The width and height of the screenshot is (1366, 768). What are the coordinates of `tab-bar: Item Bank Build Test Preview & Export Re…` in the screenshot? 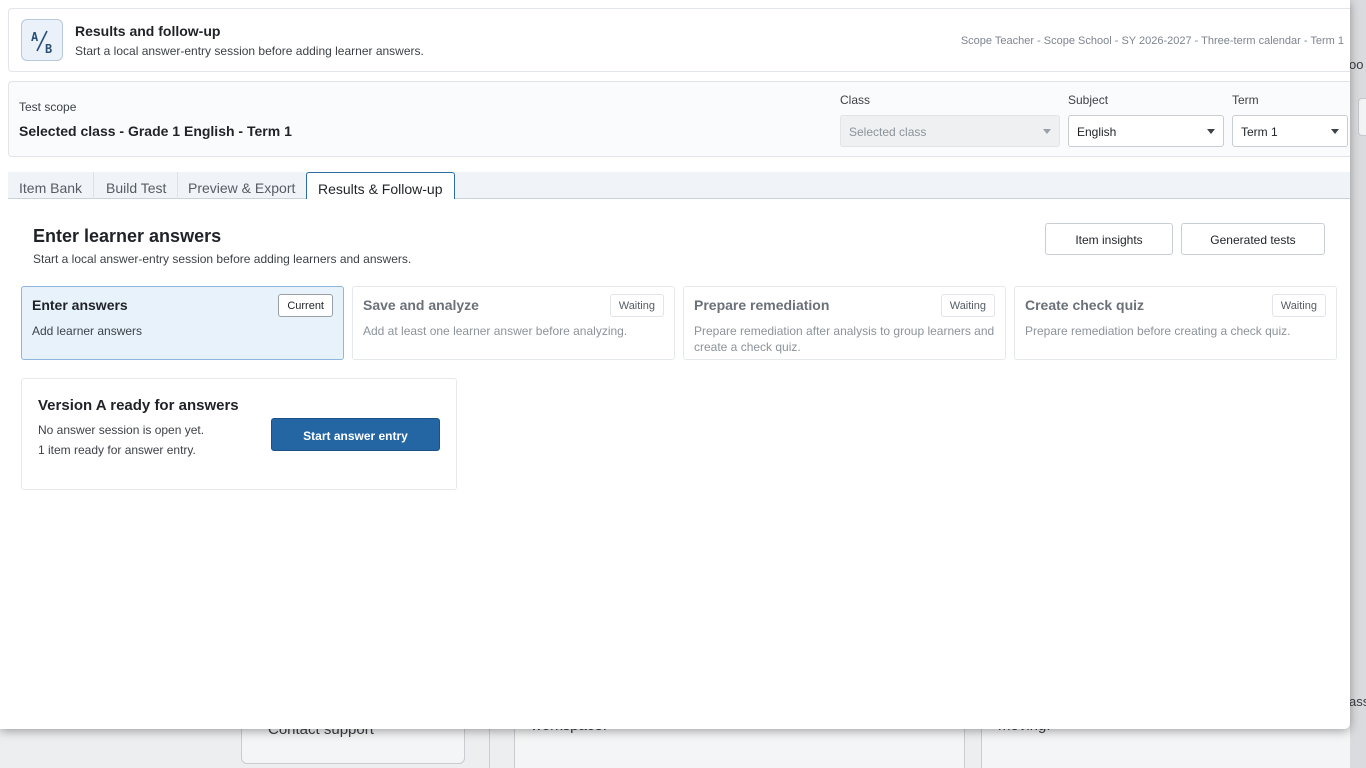 It's located at (679, 186).